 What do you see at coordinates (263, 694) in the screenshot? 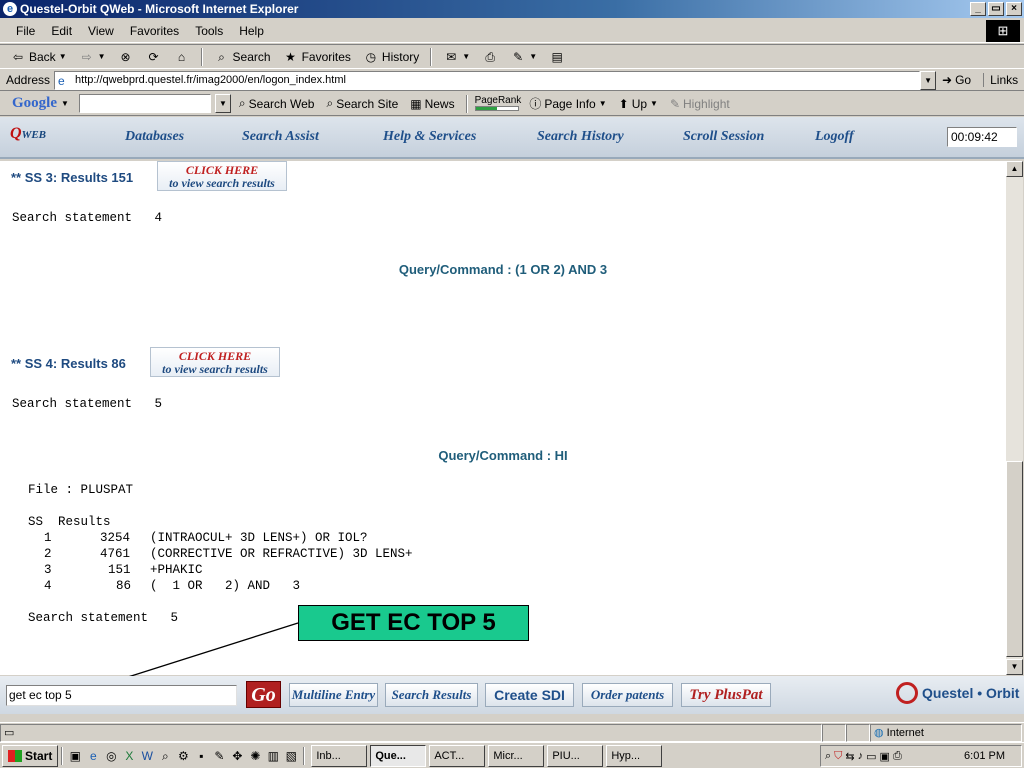
I see `go-button: Go` at bounding box center [263, 694].